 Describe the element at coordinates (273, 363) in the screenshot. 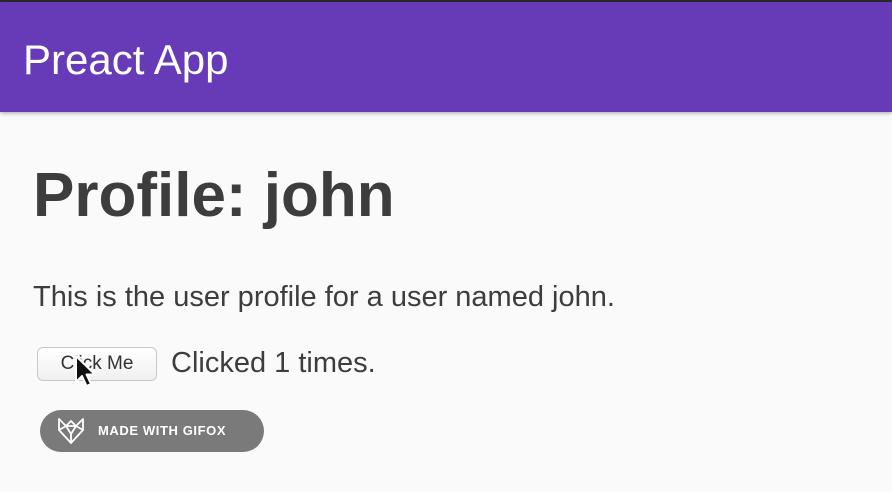

I see `click-count-text: Clicked 1 times.` at that location.